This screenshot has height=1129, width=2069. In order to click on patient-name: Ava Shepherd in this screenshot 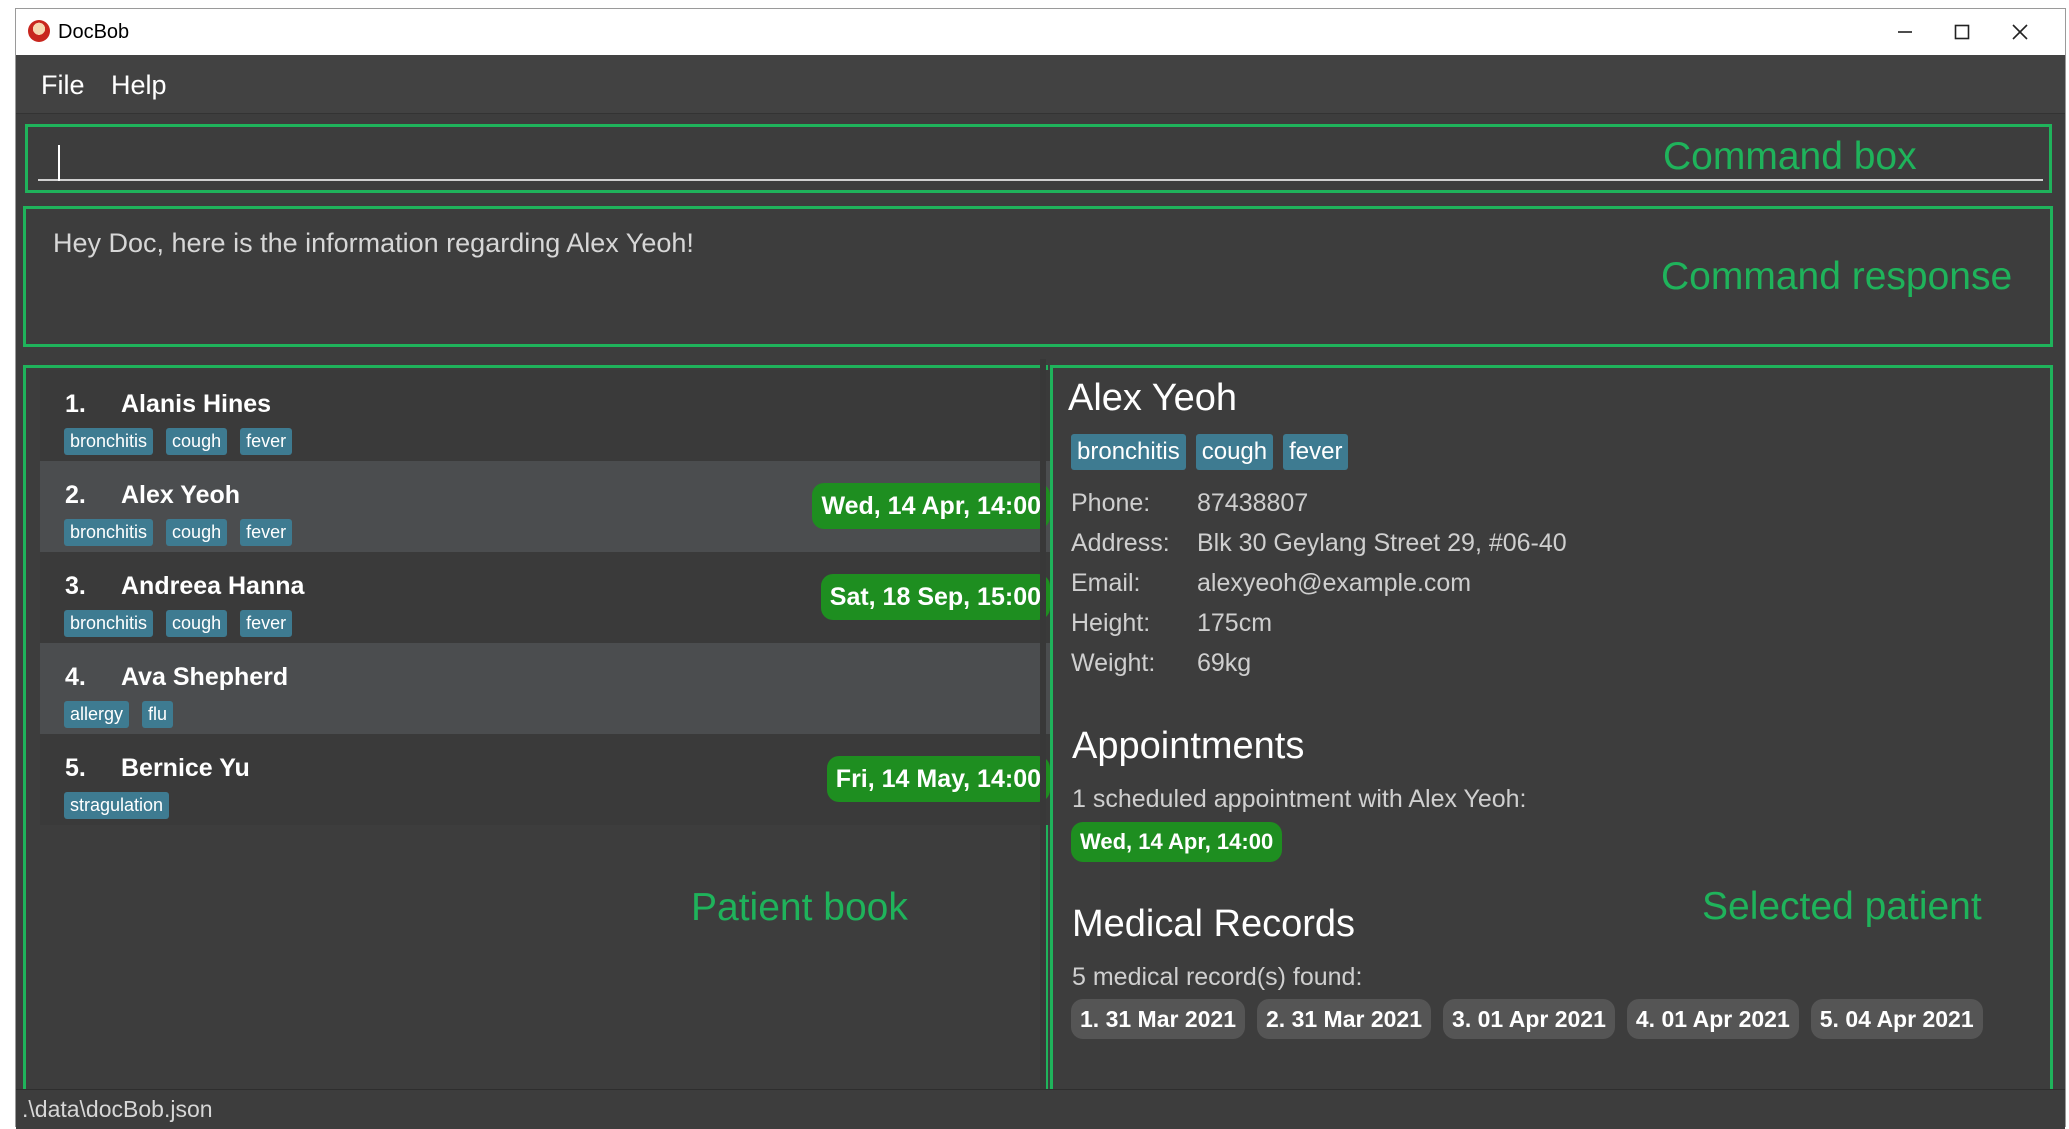, I will do `click(205, 677)`.